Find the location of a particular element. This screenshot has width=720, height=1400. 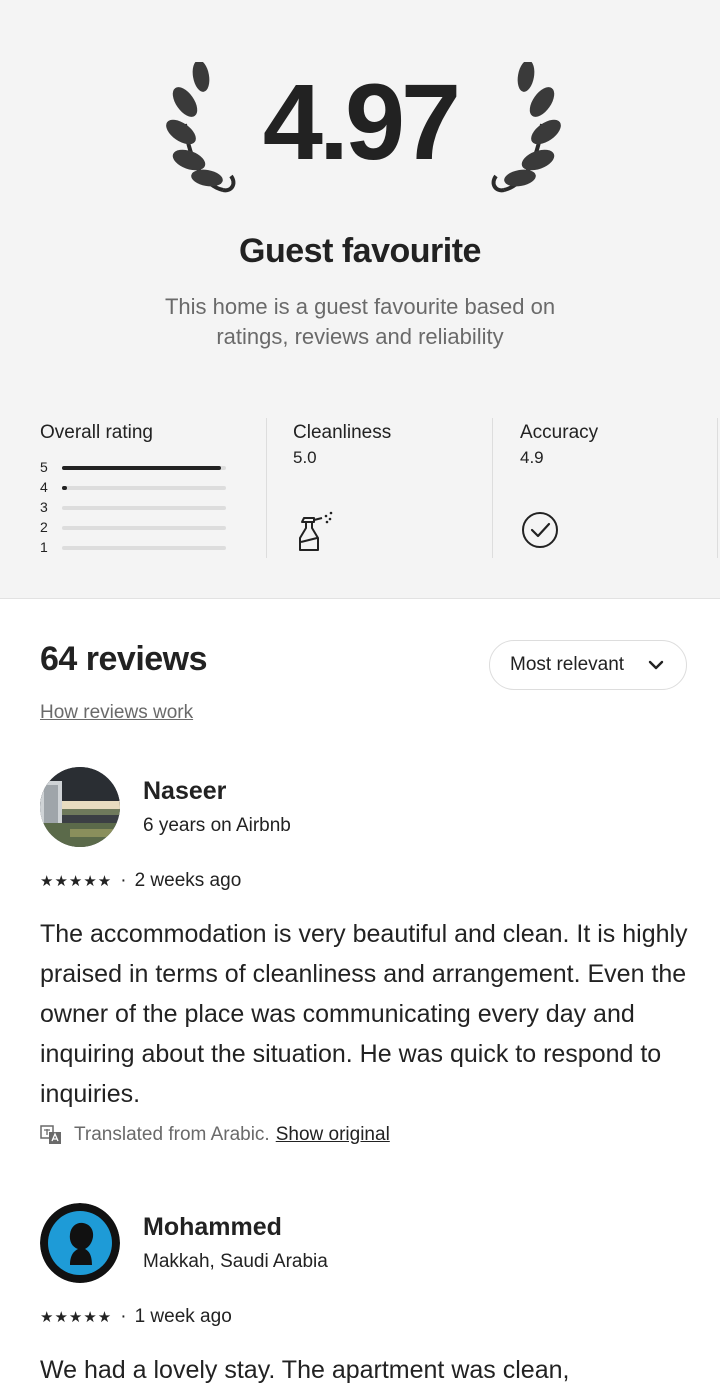

rating-bar-label: 1 is located at coordinates (44, 547).